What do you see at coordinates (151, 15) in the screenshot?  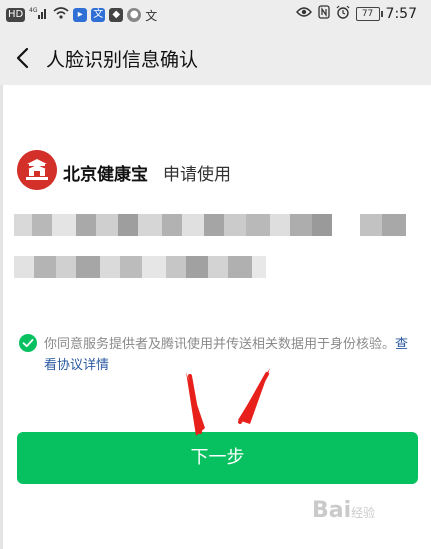 I see `input-icon: 文` at bounding box center [151, 15].